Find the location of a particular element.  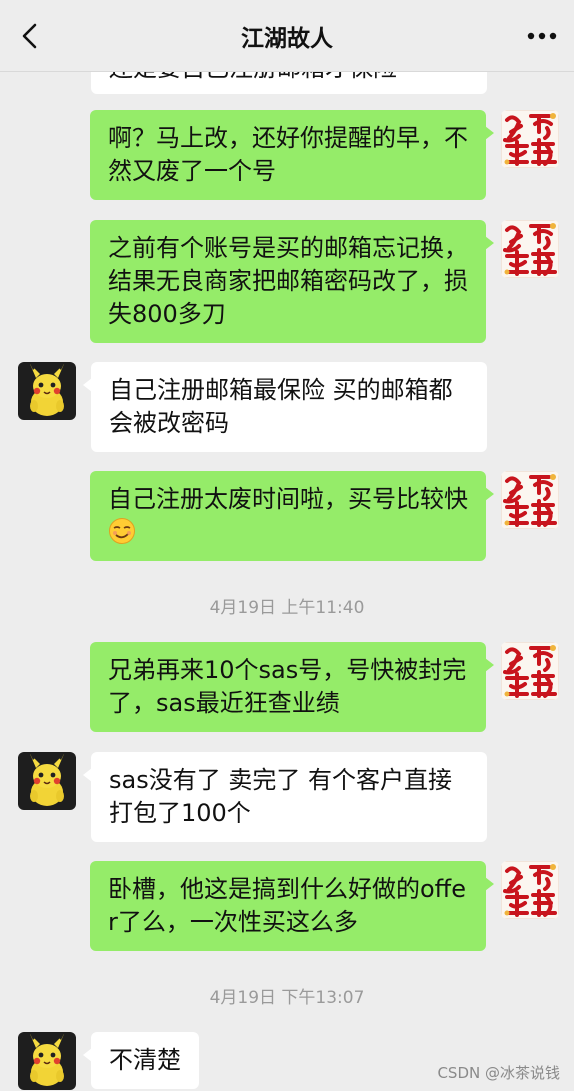

more-button is located at coordinates (542, 36).